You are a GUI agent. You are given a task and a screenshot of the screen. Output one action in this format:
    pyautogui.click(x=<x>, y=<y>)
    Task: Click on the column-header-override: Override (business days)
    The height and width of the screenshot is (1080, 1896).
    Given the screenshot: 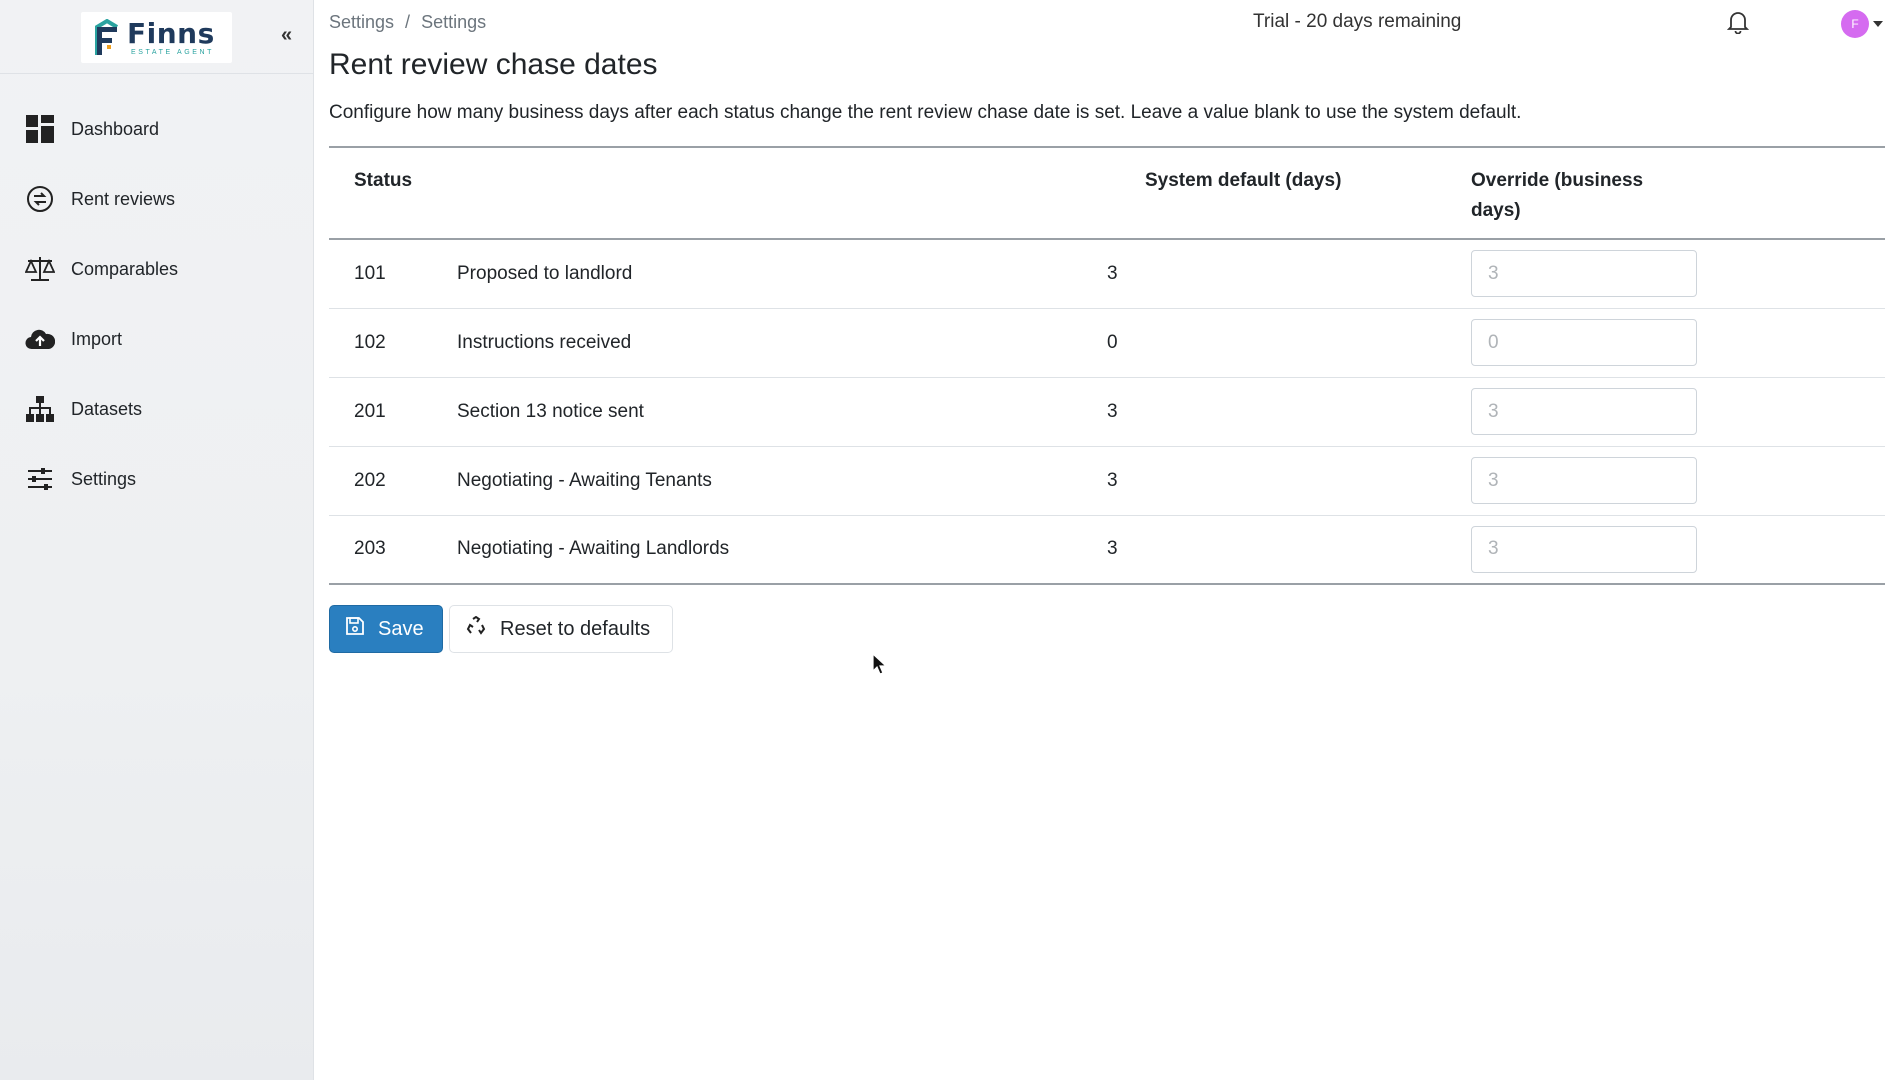 What is the action you would take?
    pyautogui.click(x=1678, y=193)
    